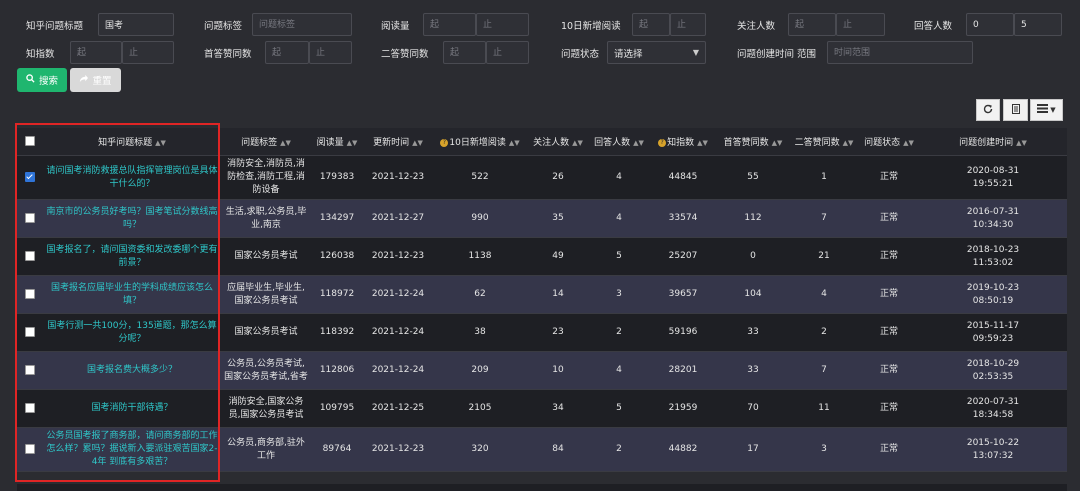 The image size is (1080, 491). Describe the element at coordinates (302, 24) in the screenshot. I see `tags-filter-input` at that location.